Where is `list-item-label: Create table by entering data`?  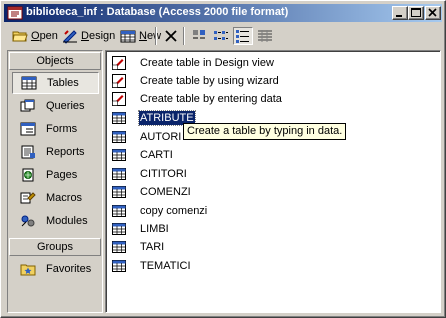
list-item-label: Create table by entering data is located at coordinates (211, 99).